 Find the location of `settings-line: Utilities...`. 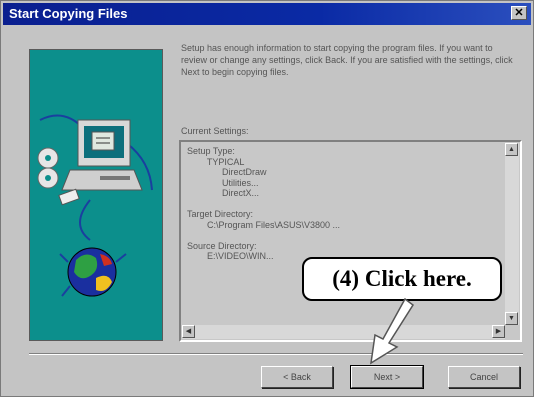

settings-line: Utilities... is located at coordinates (223, 182).